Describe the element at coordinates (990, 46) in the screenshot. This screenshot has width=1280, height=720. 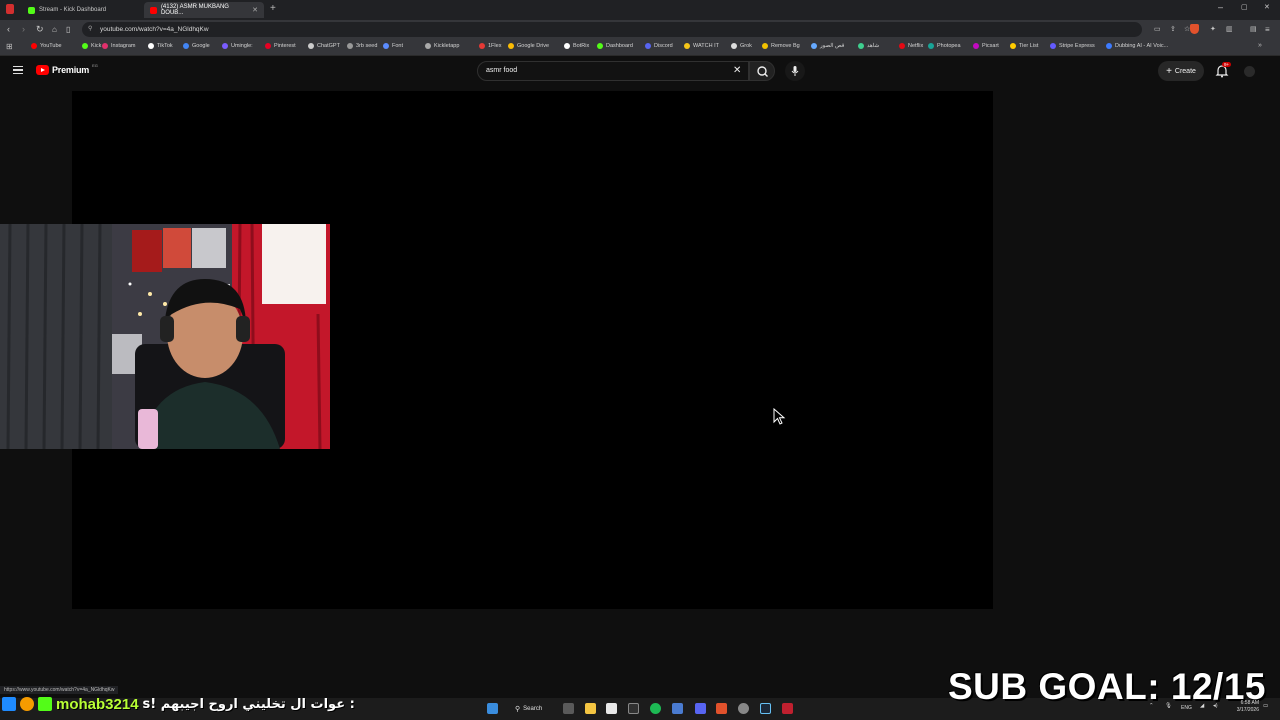
I see `bookmark-label: Picsart` at that location.